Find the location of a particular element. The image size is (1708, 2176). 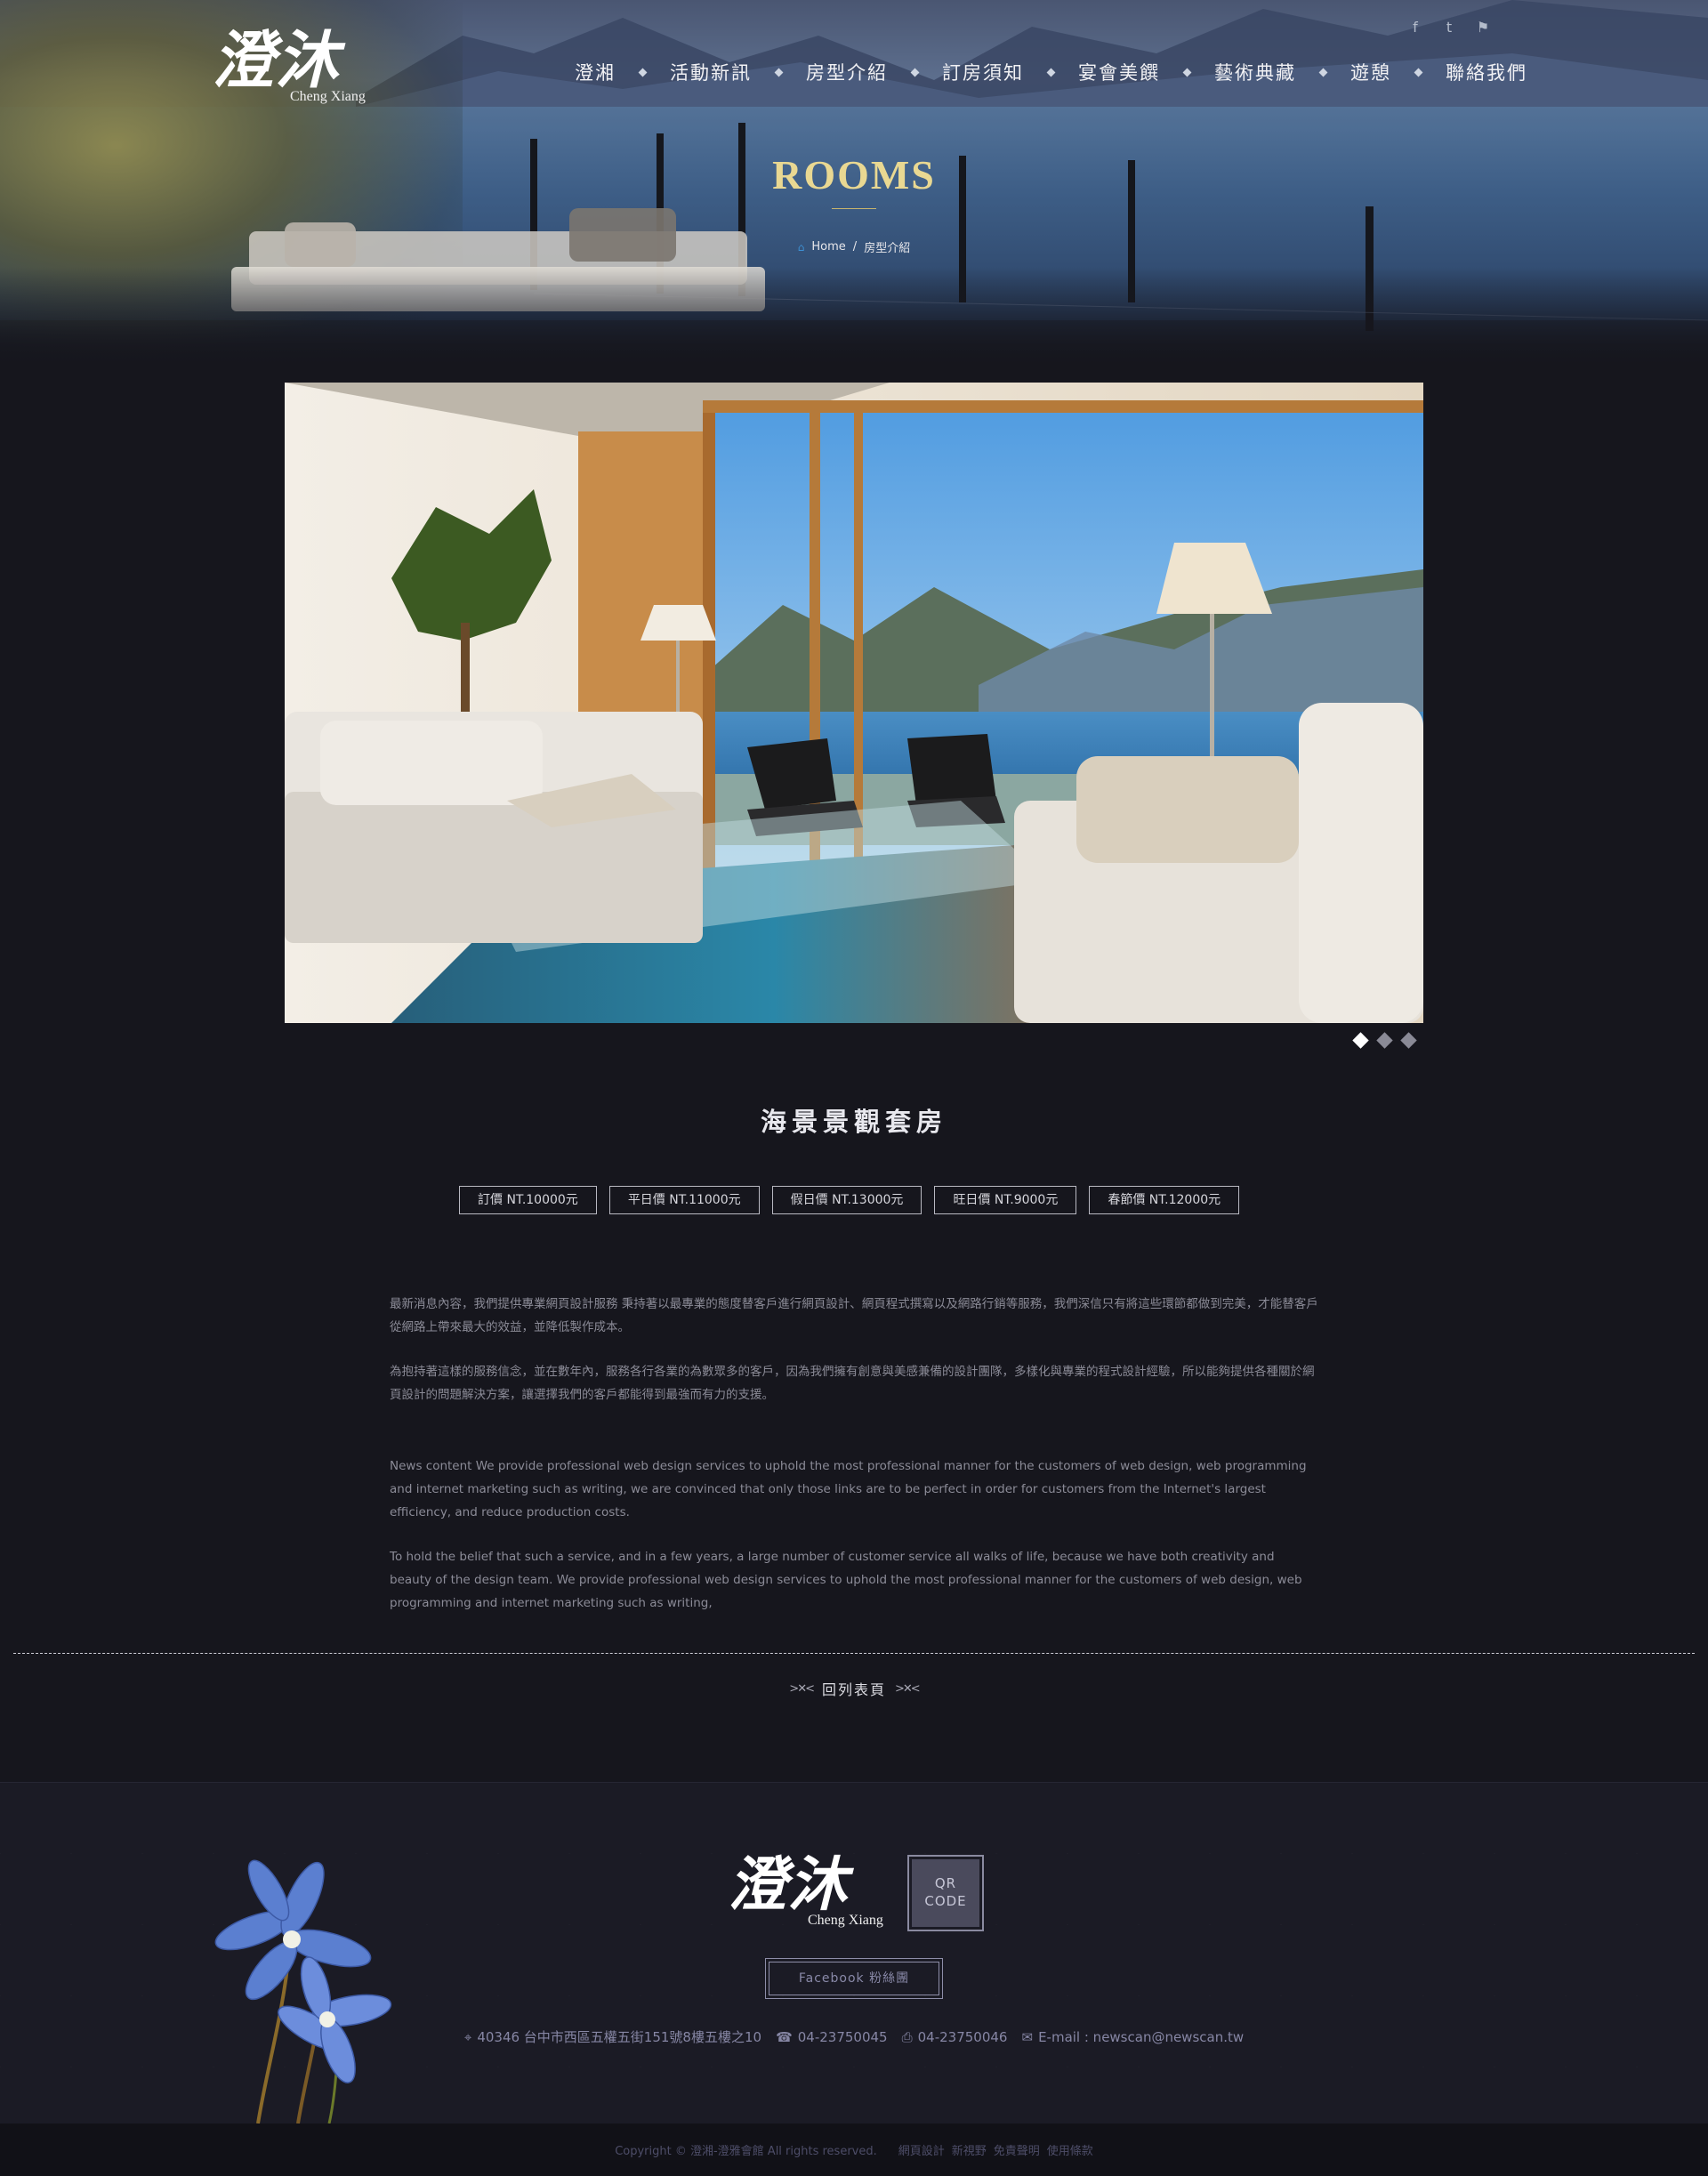

social-links: f t ⚑ is located at coordinates (1449, 28).